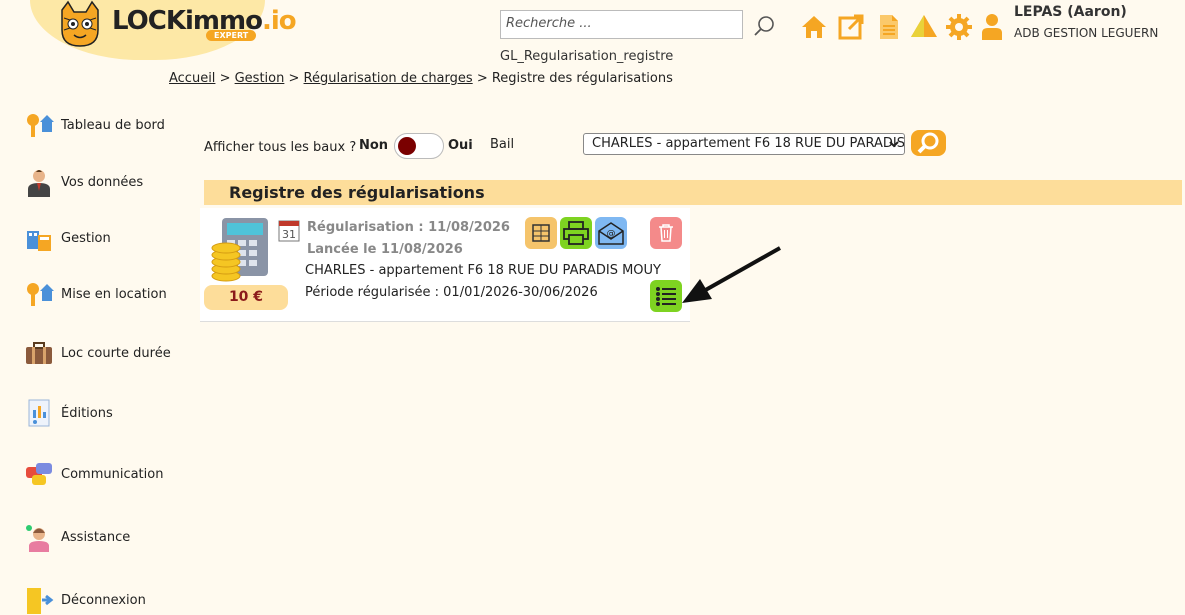 The image size is (1185, 615). I want to click on magnifier-icon, so click(928, 143).